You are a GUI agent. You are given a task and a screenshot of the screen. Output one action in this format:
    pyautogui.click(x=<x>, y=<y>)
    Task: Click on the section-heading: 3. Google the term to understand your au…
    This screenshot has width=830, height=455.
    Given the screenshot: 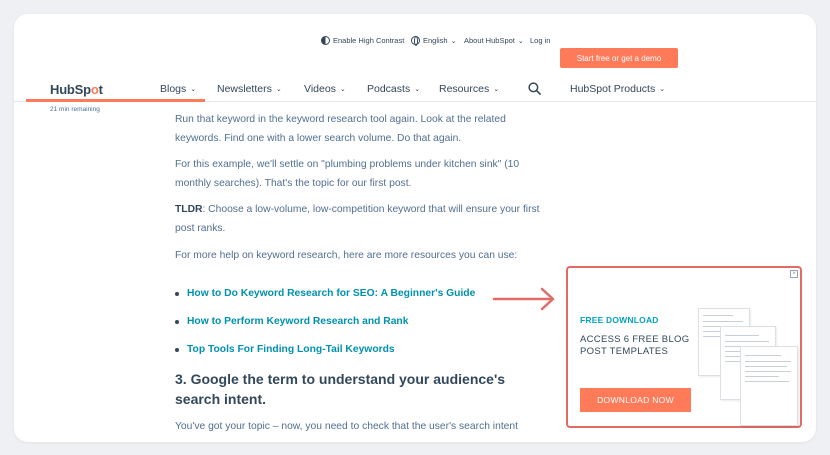 What is the action you would take?
    pyautogui.click(x=340, y=389)
    